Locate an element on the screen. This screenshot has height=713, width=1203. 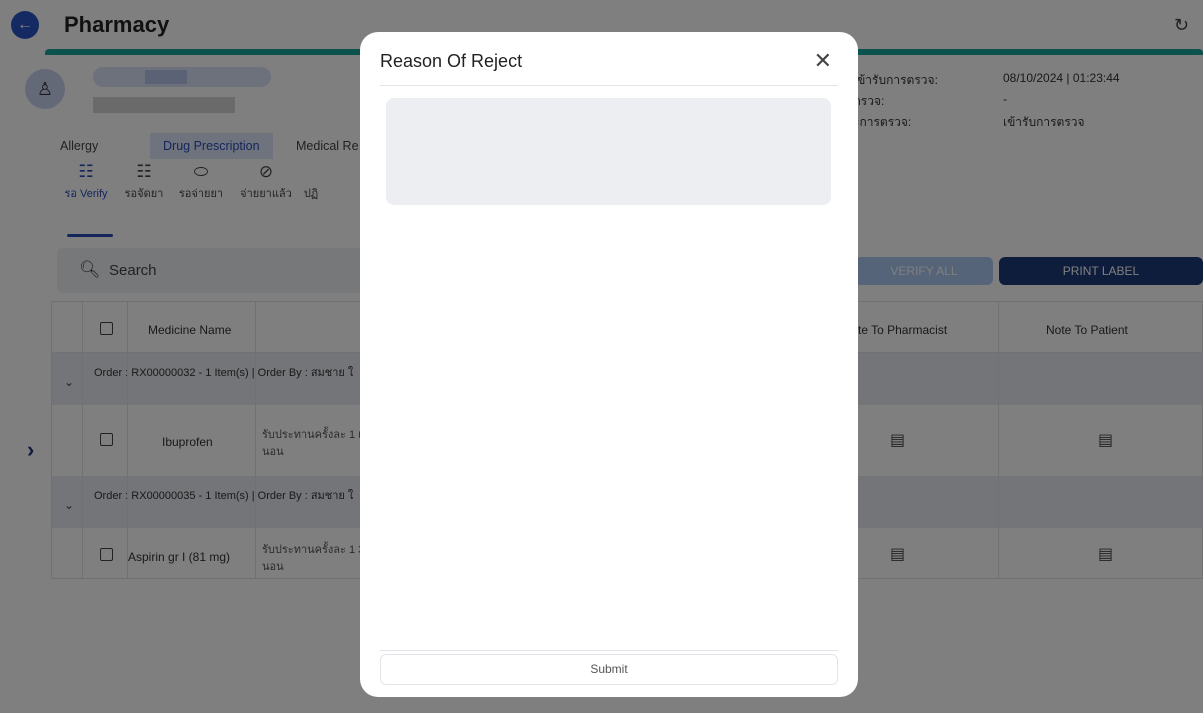
close-icon: ✕ is located at coordinates (823, 61).